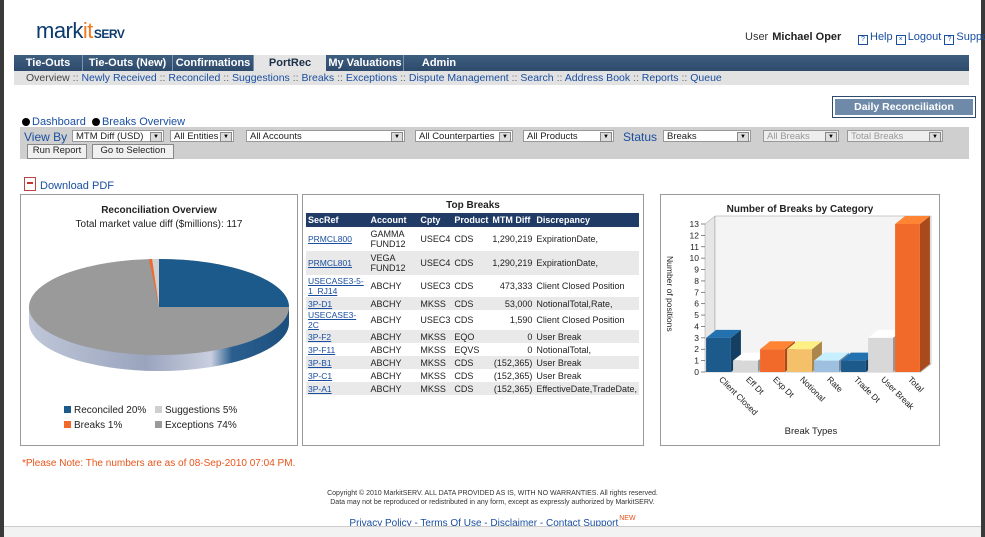  I want to click on table-row: 3P-C1 ABCHY MKSS CDS (152,365) User Break, so click(472, 375).